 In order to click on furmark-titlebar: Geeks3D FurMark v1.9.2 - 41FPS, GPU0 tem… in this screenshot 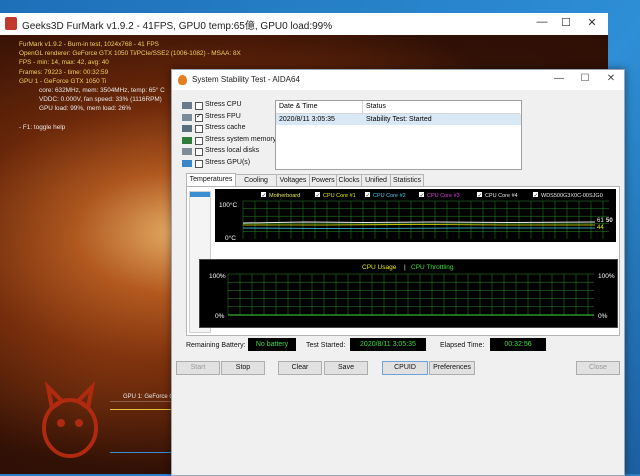, I will do `click(304, 24)`.